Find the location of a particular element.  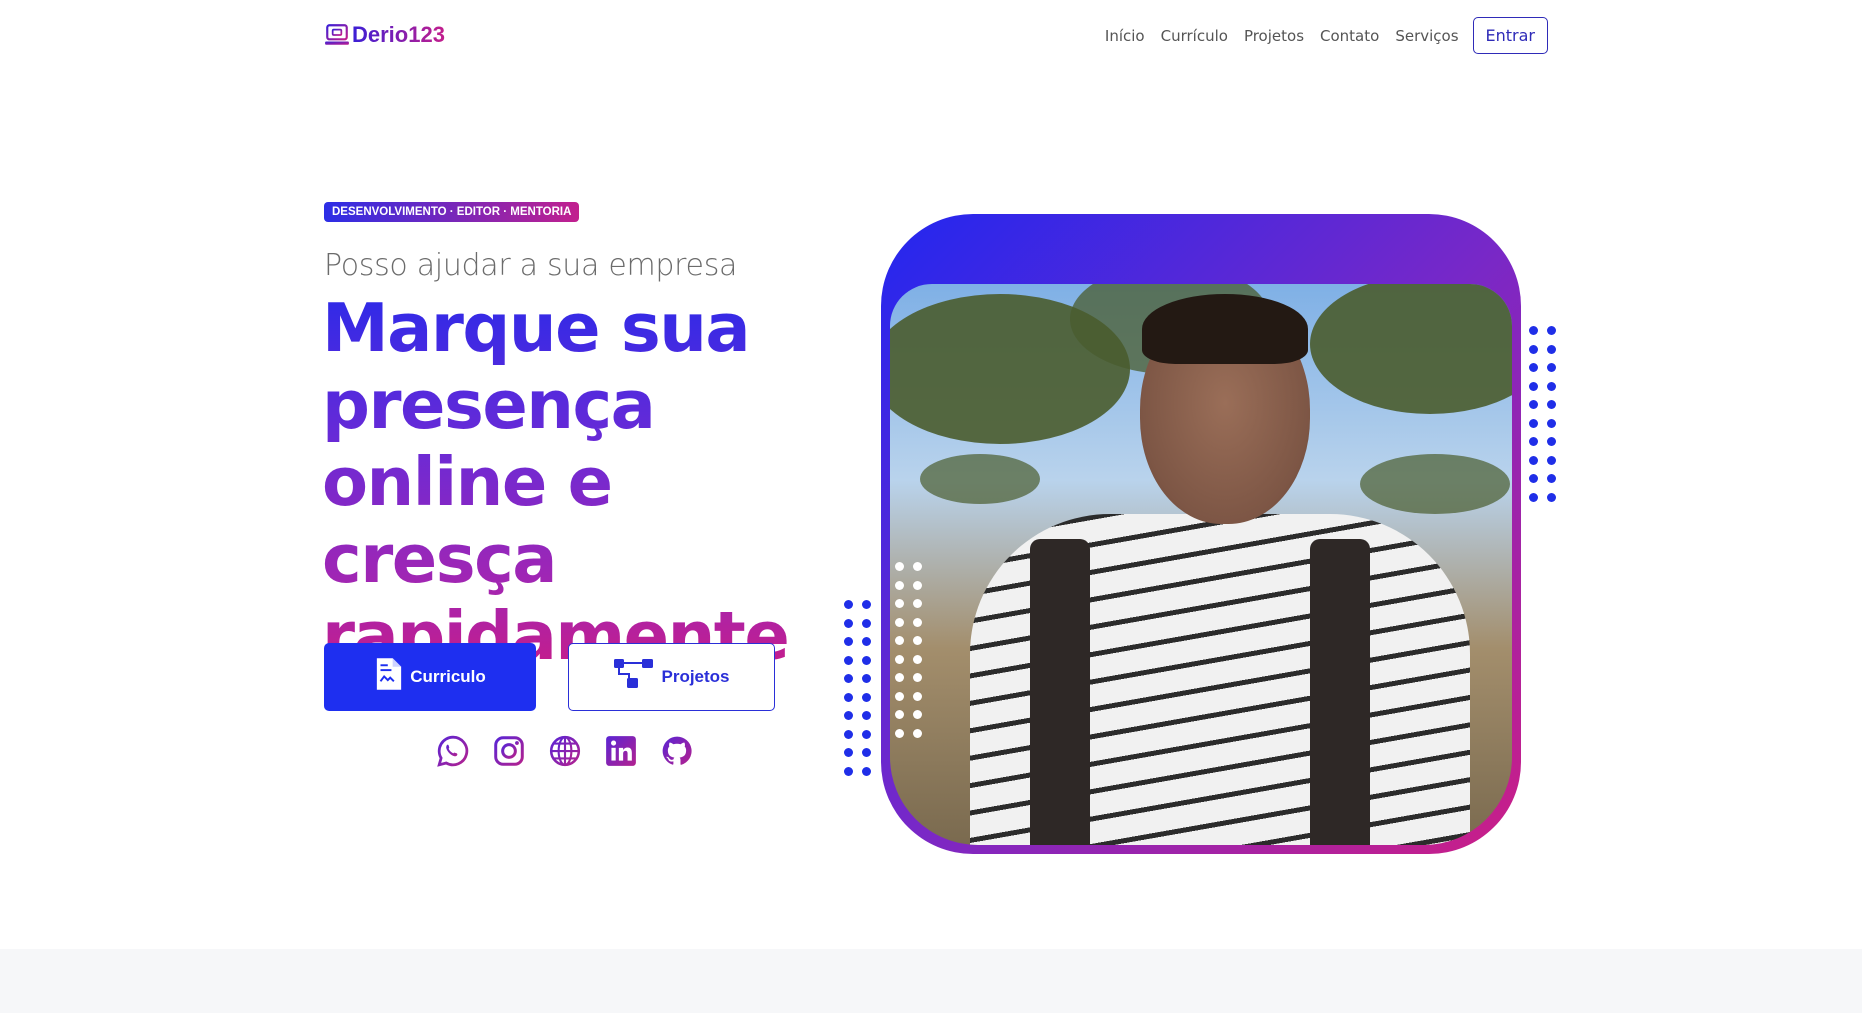

globe-icon is located at coordinates (565, 751).